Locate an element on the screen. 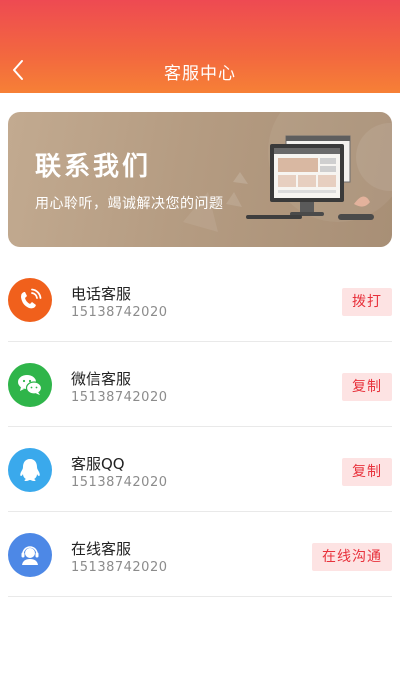 The image size is (400, 700). contact-name: 在线客服 is located at coordinates (101, 549).